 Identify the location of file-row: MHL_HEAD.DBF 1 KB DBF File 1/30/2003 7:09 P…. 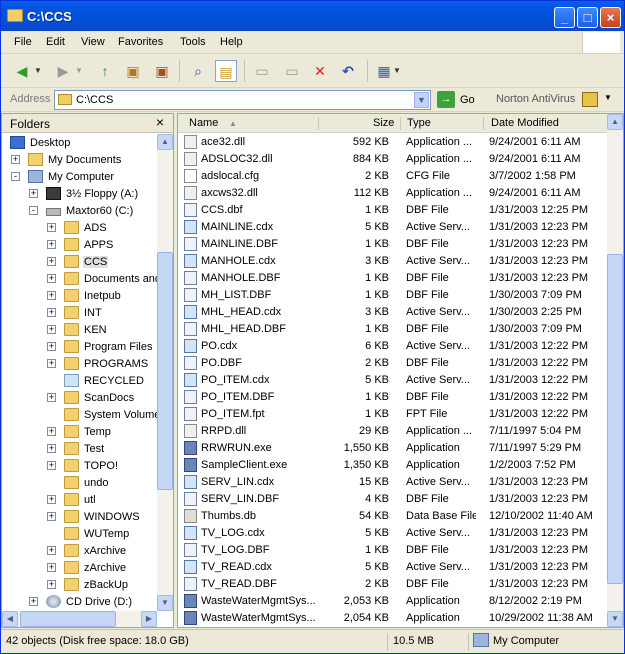
(392, 329).